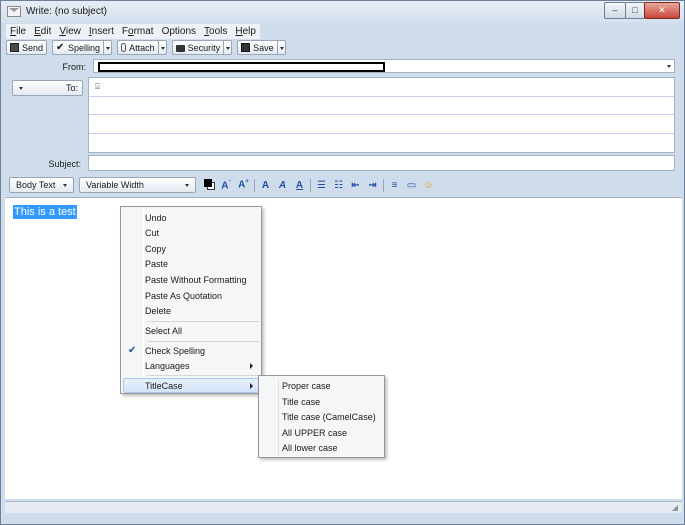 This screenshot has width=685, height=525. Describe the element at coordinates (226, 185) in the screenshot. I see `smaller-font-icon: A⁻` at that location.